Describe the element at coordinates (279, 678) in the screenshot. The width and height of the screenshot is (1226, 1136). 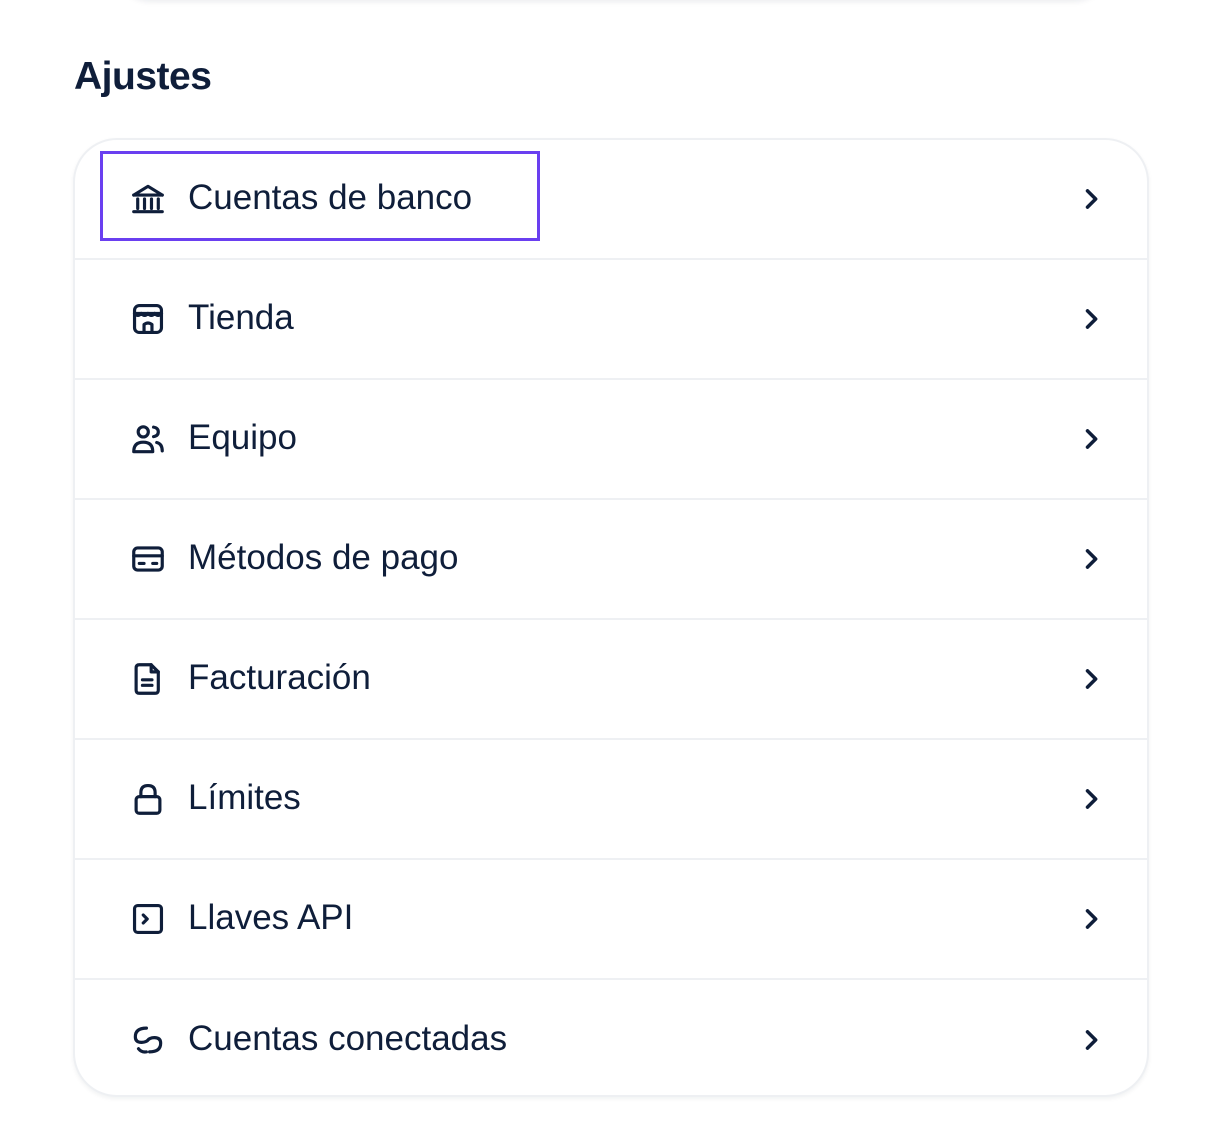
I see `settings-item-label: Facturación` at that location.